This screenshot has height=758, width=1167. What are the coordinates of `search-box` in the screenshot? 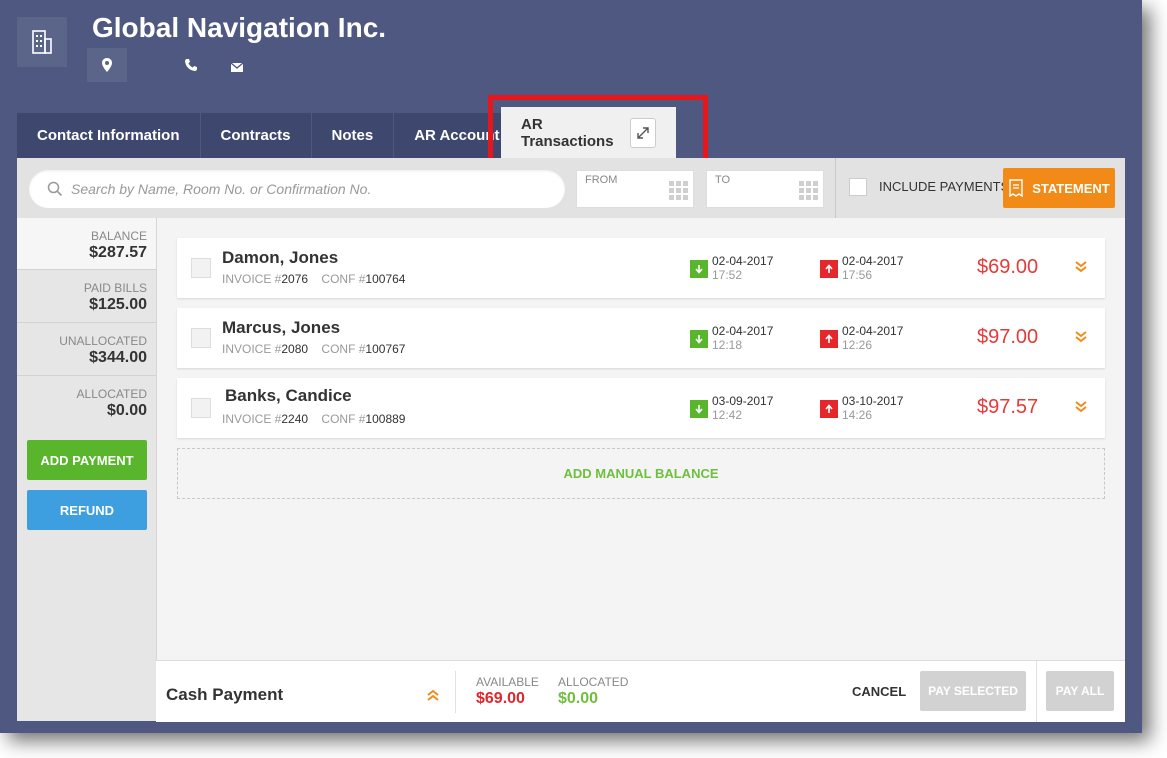 It's located at (297, 189).